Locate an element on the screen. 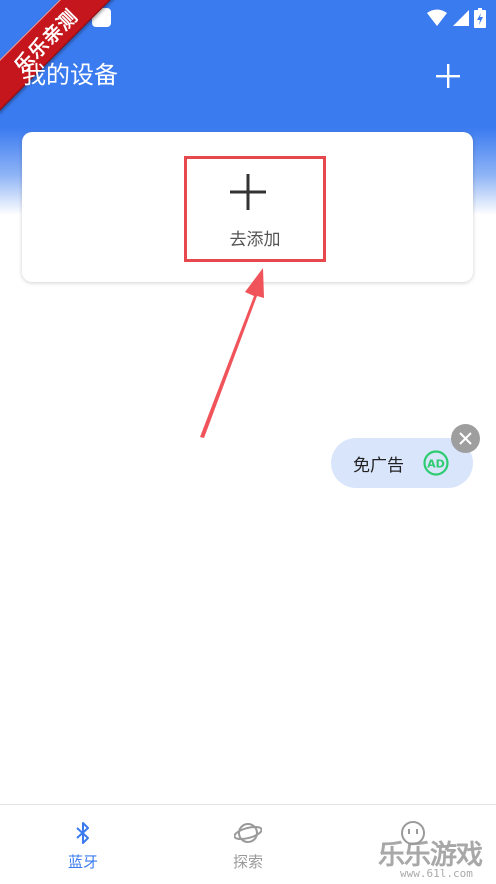 The image size is (496, 884). watermark-url: www.61l.com is located at coordinates (436, 873).